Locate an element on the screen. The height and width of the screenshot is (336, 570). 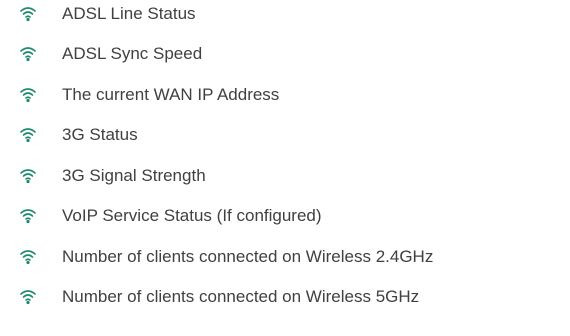
list-item: VoIP Service Status (If configured) is located at coordinates (285, 216).